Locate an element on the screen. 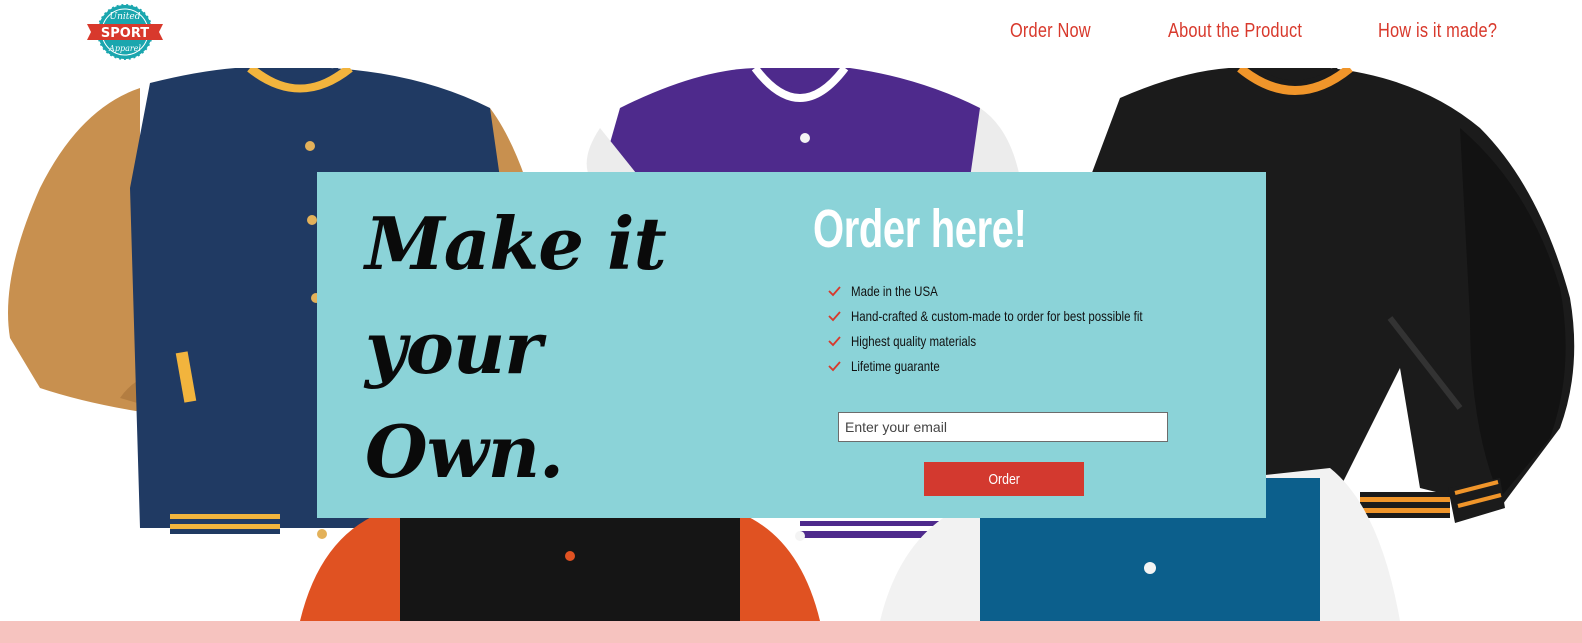 The width and height of the screenshot is (1582, 643). orange-jacket is located at coordinates (560, 567).